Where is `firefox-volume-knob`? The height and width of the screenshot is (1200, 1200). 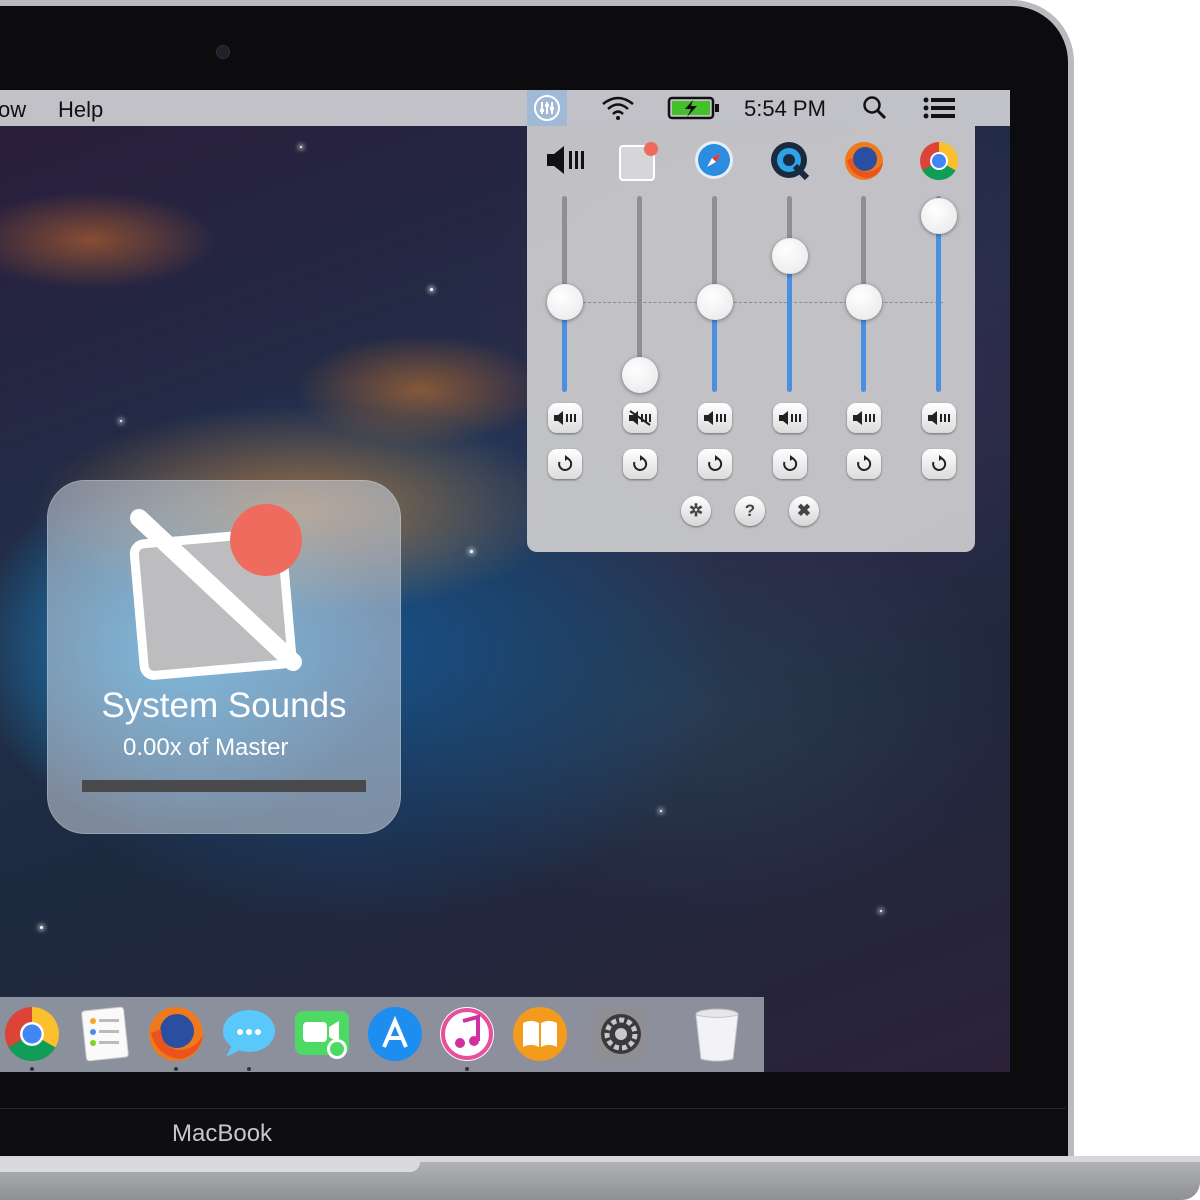
firefox-volume-knob is located at coordinates (864, 302).